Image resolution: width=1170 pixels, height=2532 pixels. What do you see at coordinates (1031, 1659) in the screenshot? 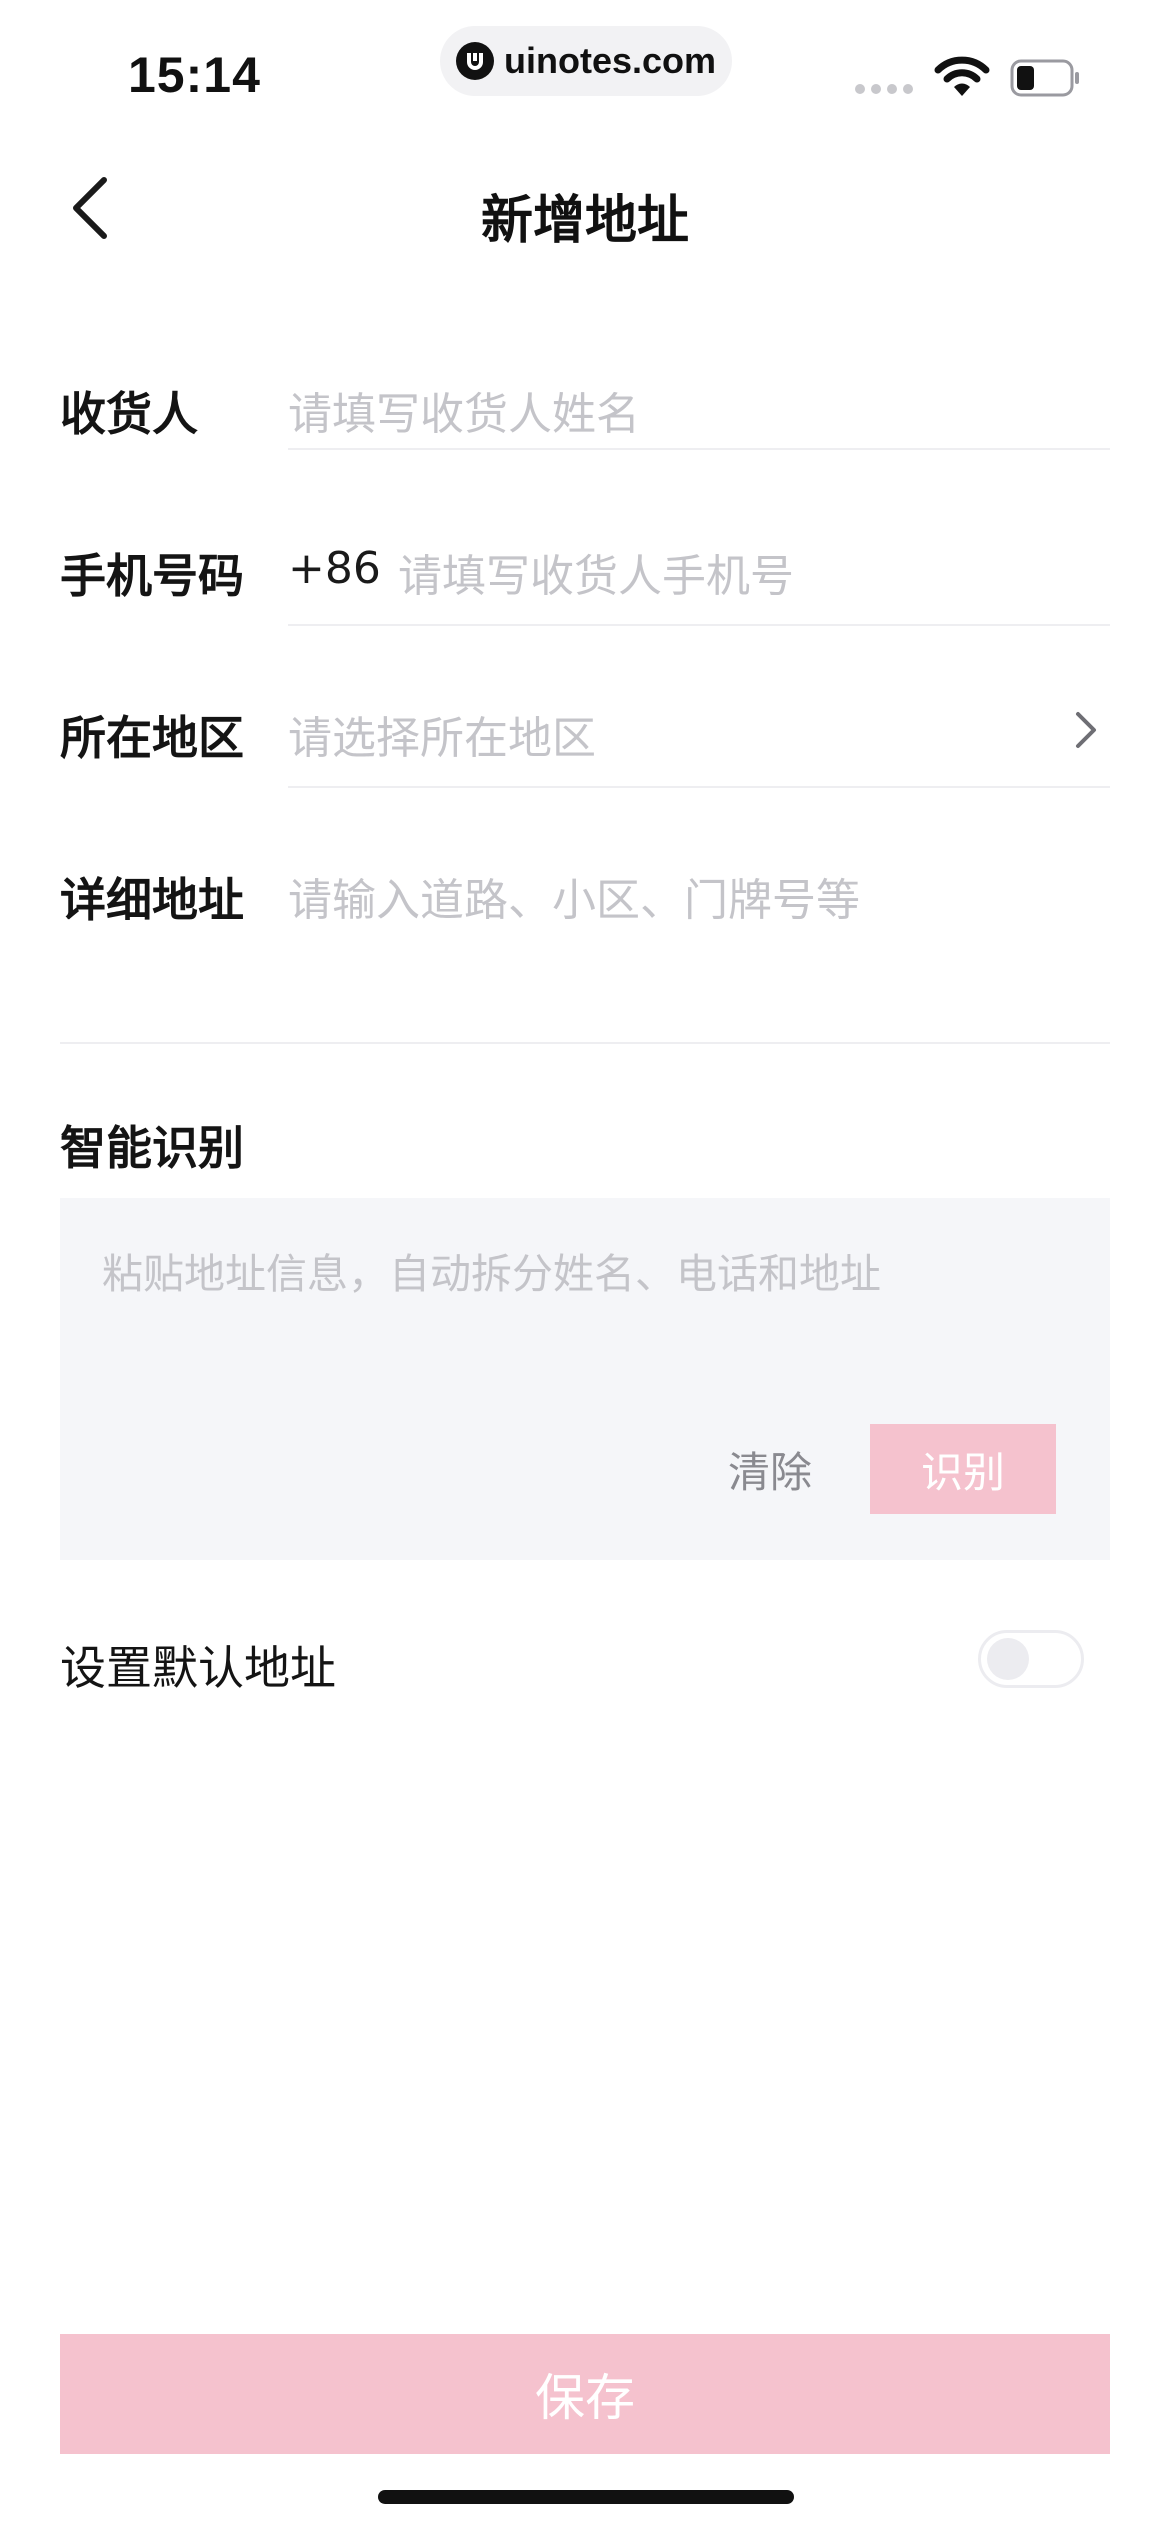
I see `default-address-toggle` at bounding box center [1031, 1659].